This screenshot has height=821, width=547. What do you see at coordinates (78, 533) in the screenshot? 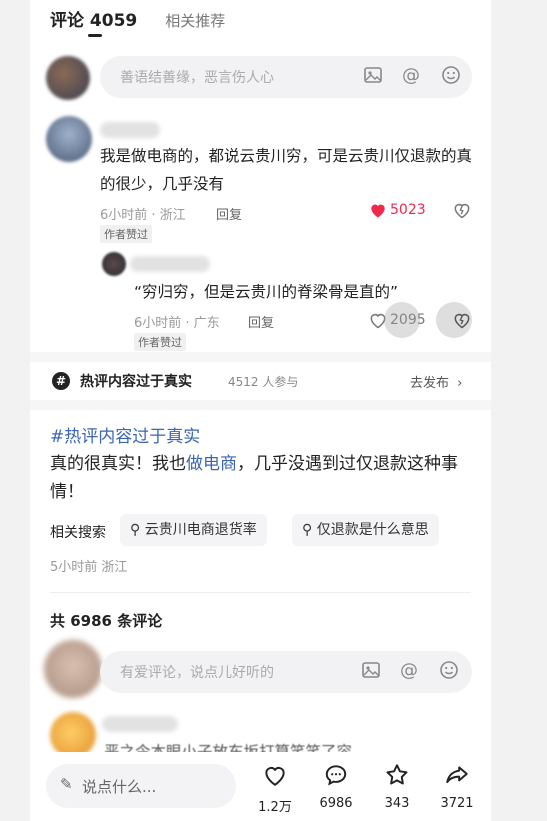
I see `related-search-label: 相关搜索` at bounding box center [78, 533].